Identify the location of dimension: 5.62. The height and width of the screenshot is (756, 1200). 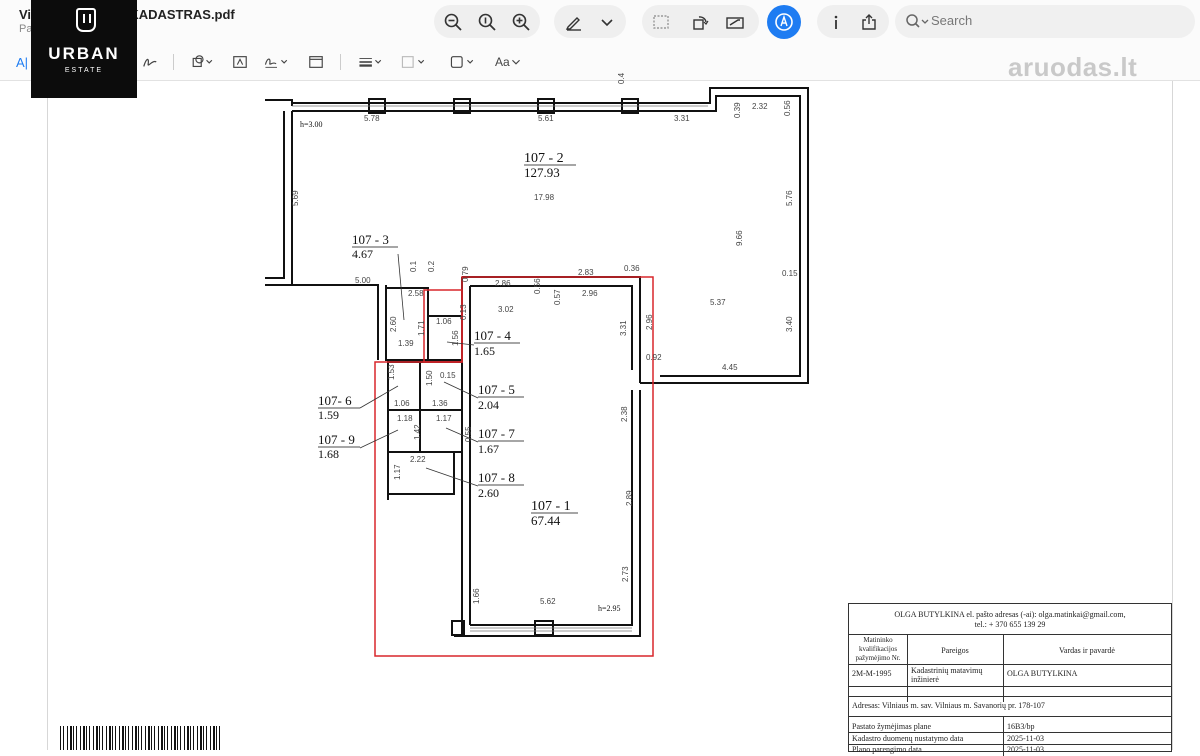
(548, 601).